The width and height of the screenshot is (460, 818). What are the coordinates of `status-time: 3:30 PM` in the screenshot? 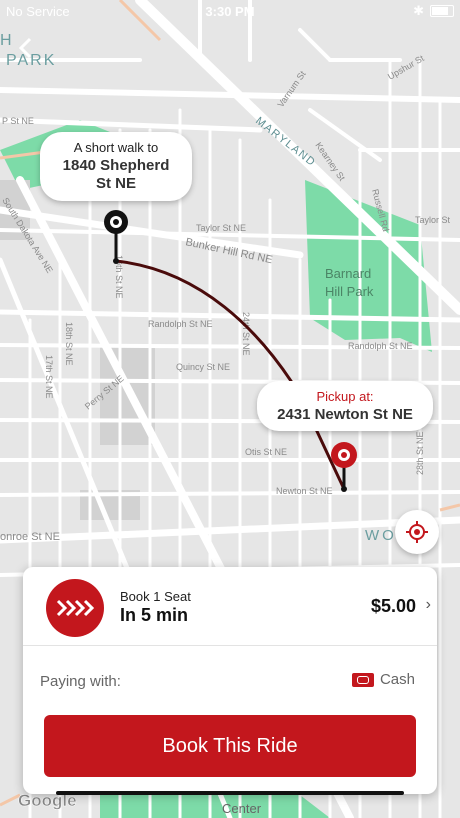 It's located at (230, 11).